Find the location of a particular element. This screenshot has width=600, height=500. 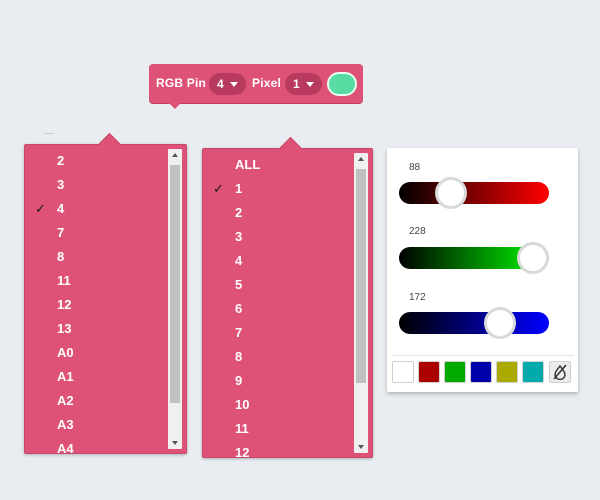

pixel-menu-scrollbar is located at coordinates (361, 303).